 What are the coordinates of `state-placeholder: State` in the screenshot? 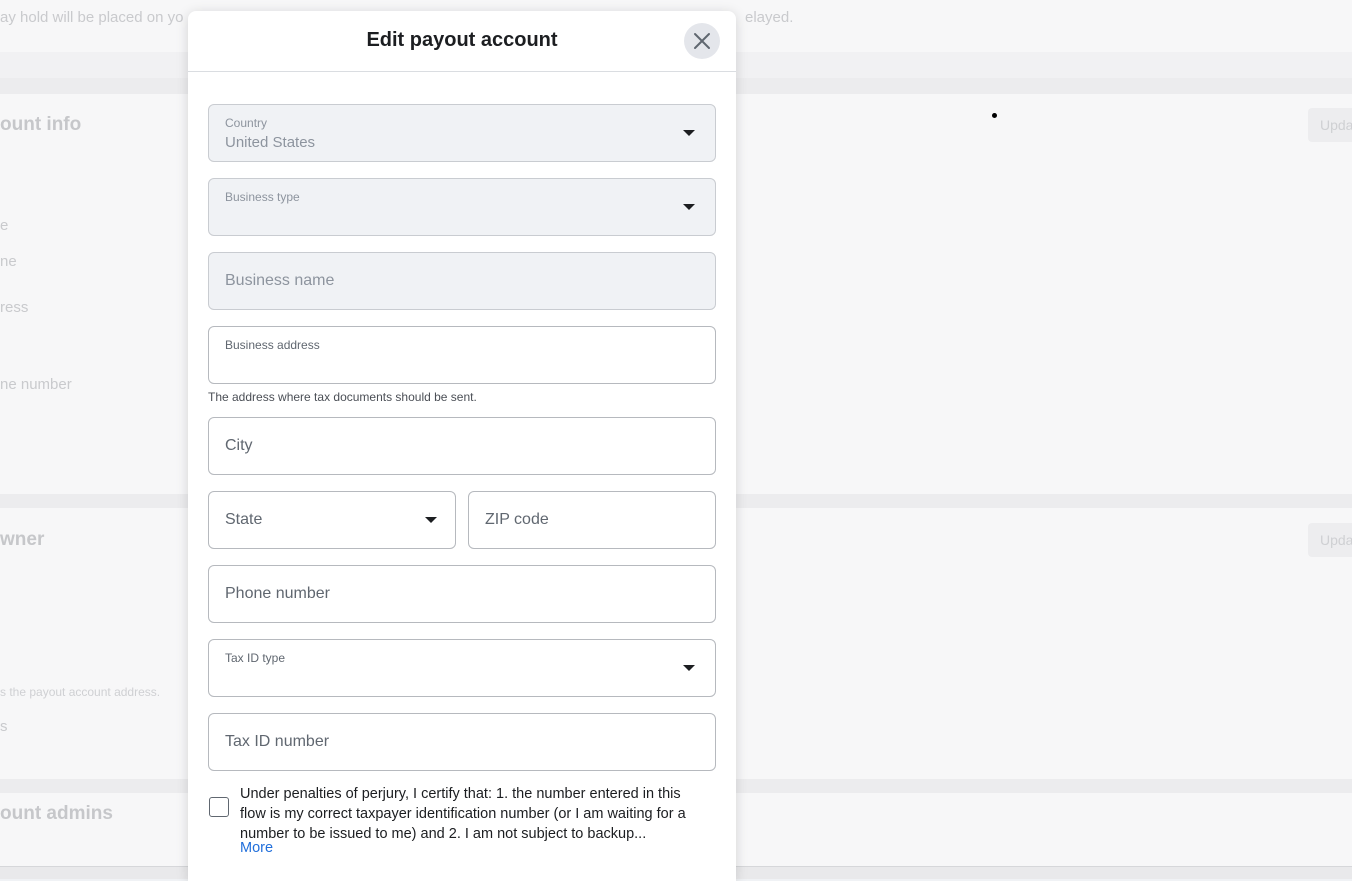 It's located at (244, 519).